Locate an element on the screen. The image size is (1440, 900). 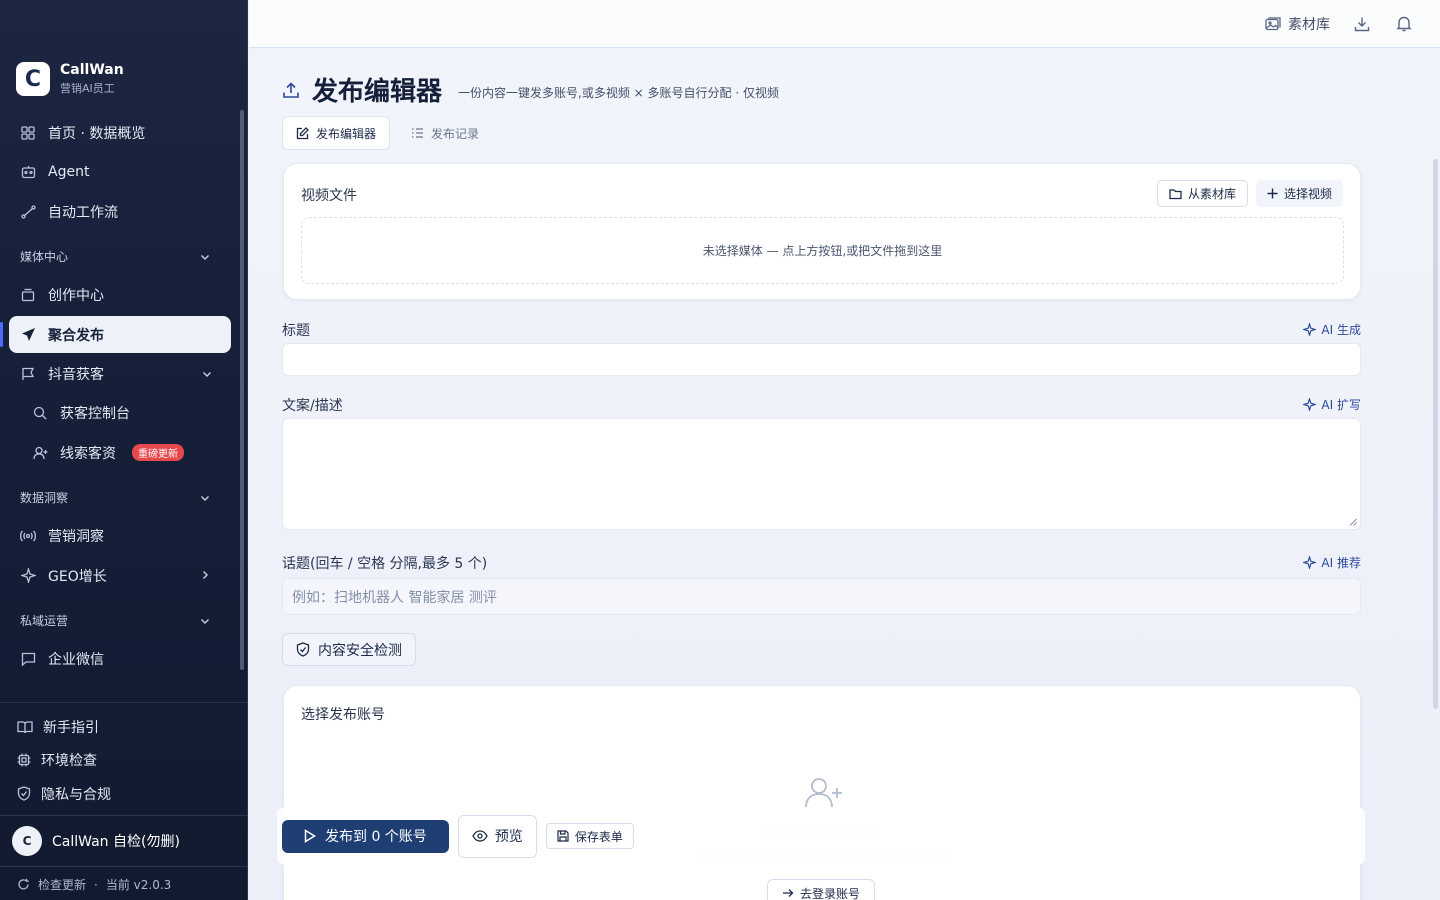
sidebar-item-guide: 新手指引 is located at coordinates (123, 727).